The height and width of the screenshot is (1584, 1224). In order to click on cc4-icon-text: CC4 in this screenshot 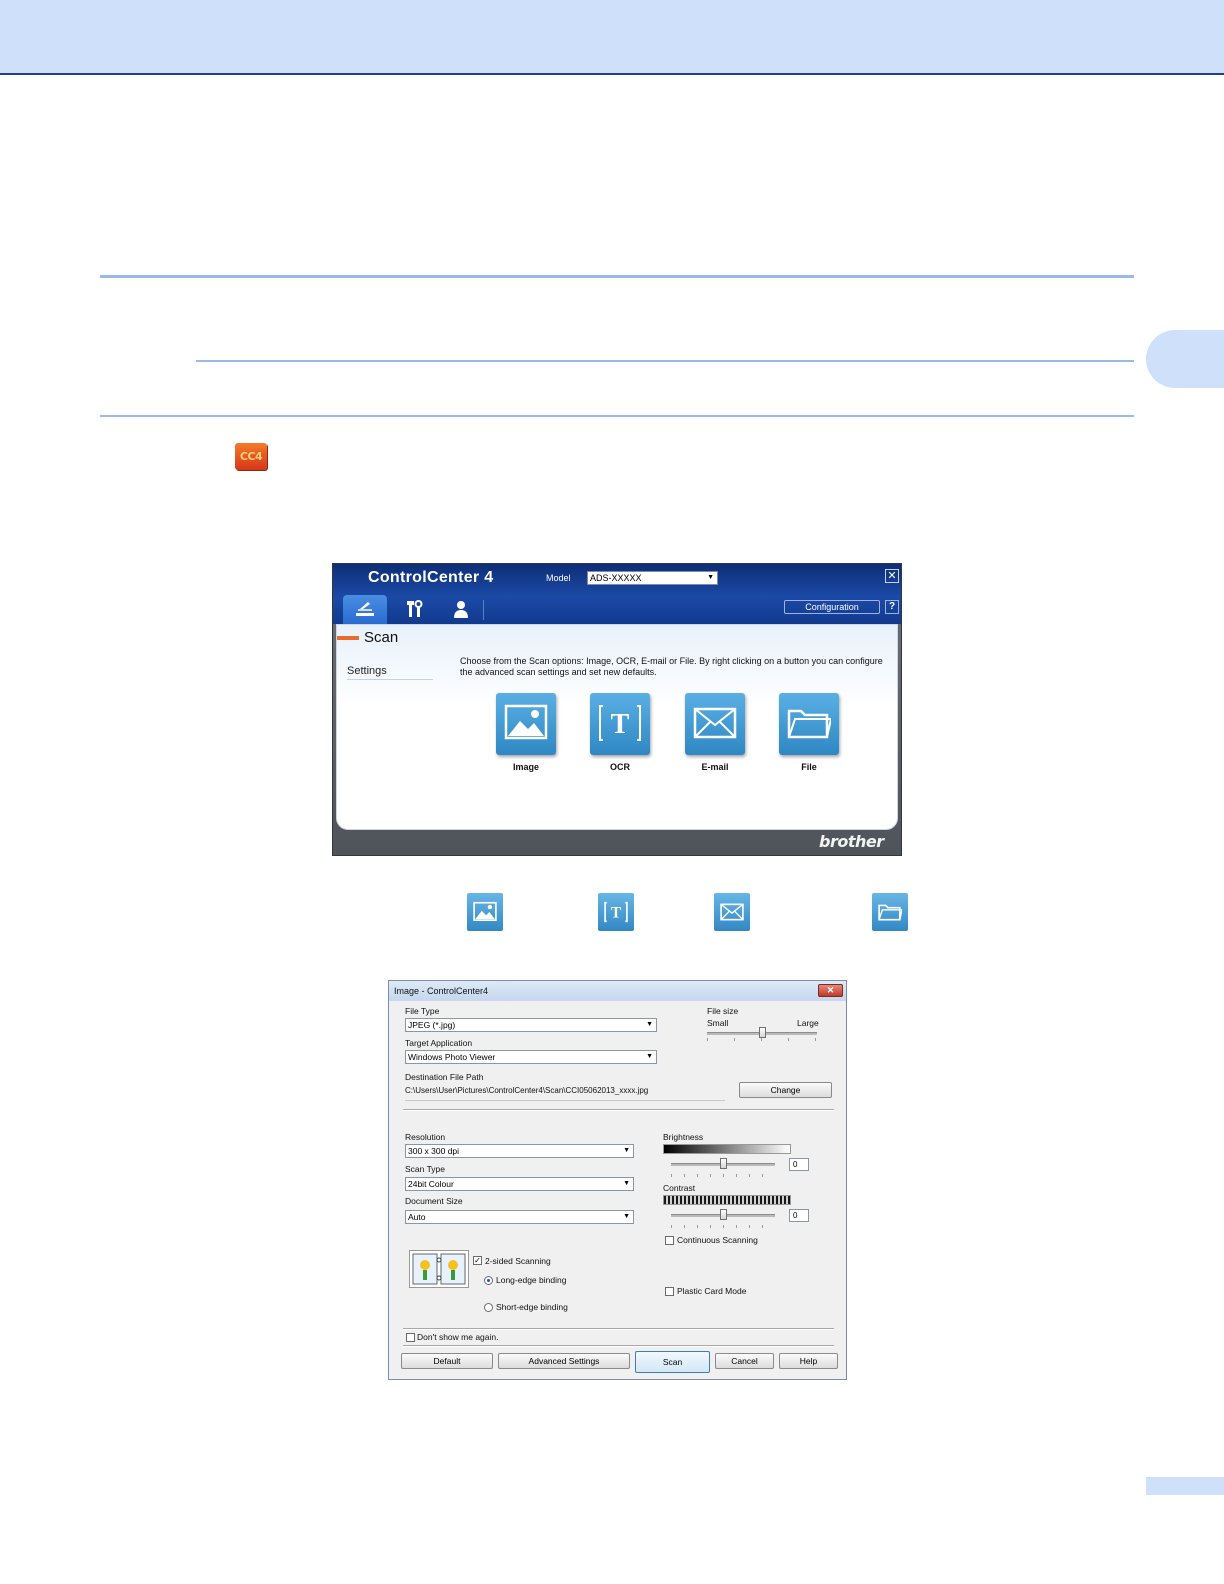, I will do `click(251, 456)`.